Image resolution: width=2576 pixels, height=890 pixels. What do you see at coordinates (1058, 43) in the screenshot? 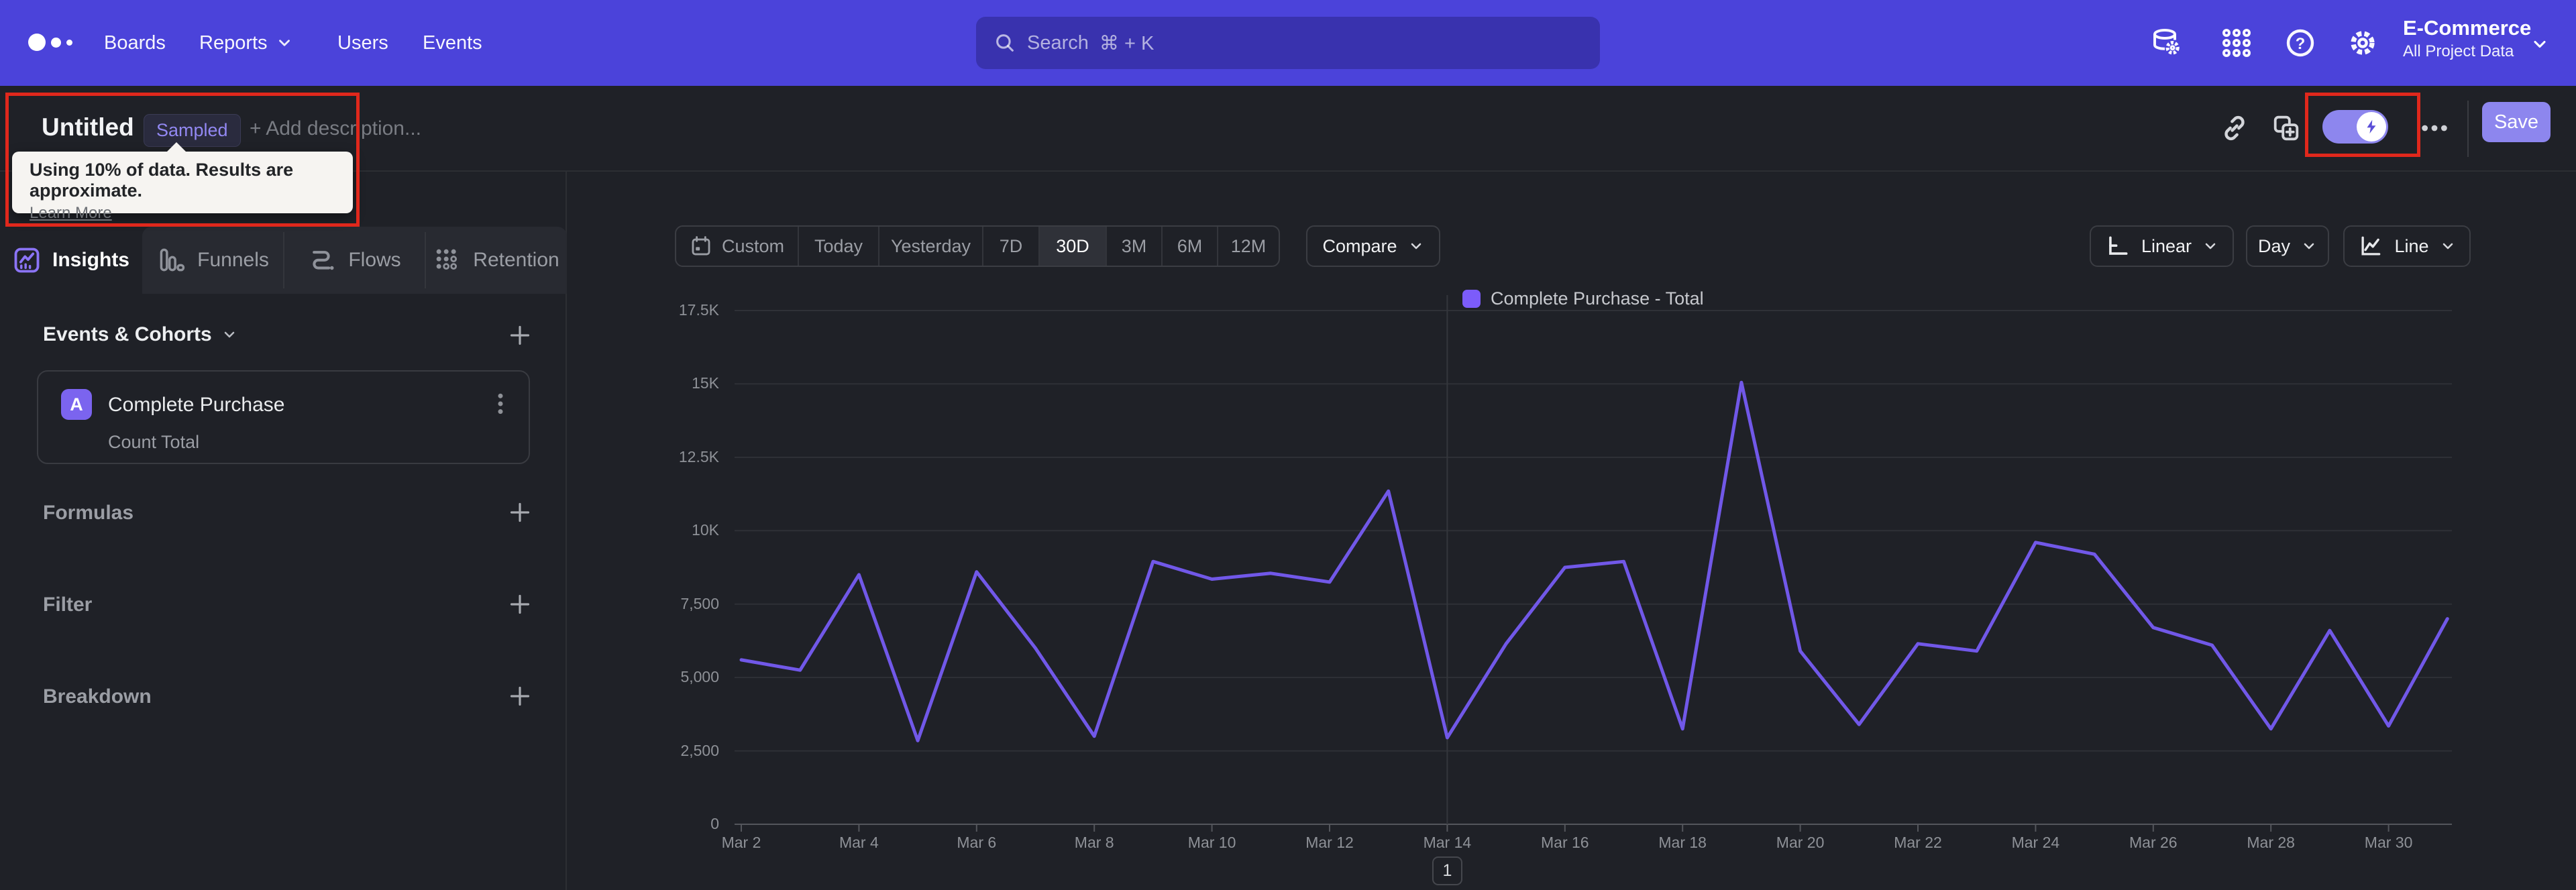
I see `search-placeholder: Search` at bounding box center [1058, 43].